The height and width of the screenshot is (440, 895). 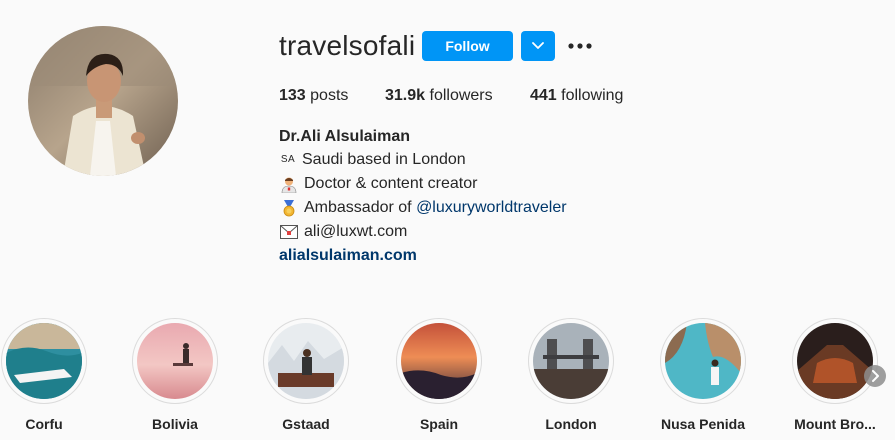 I want to click on highlight-nusa-penida: Nusa Penida, so click(x=703, y=375).